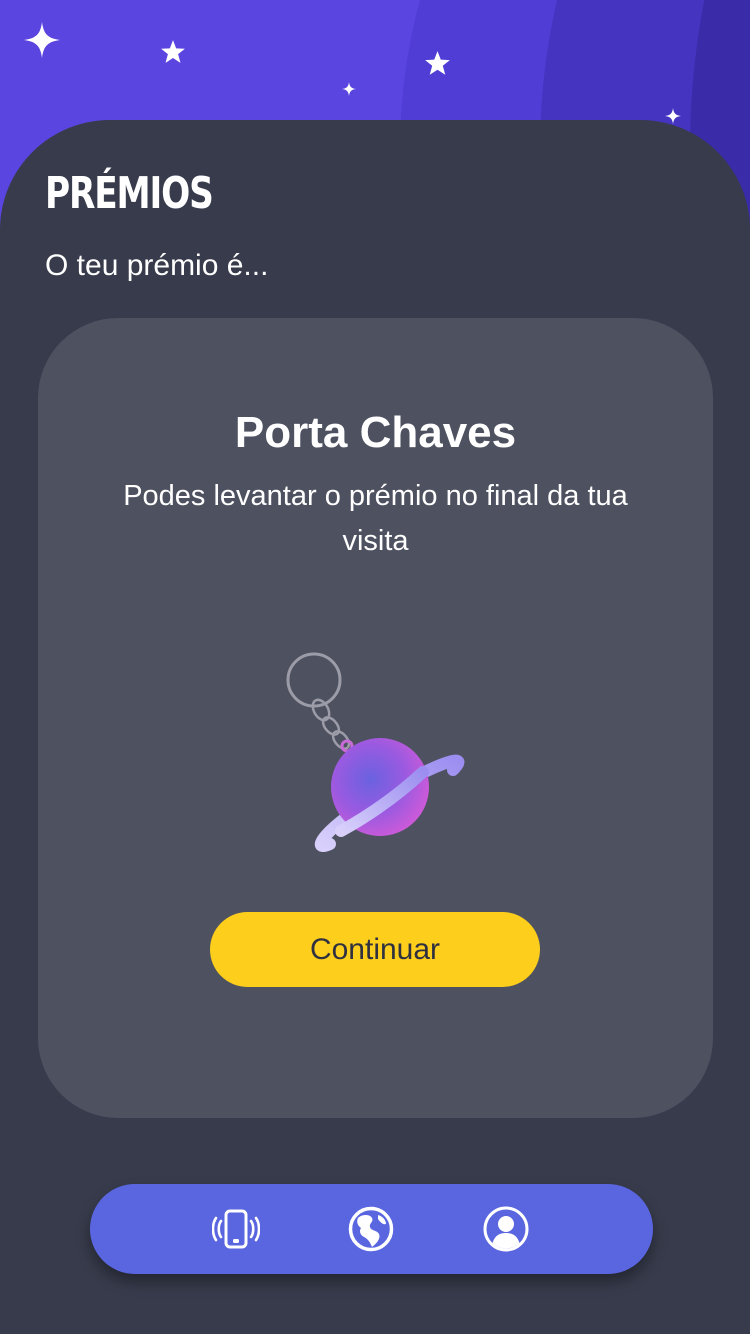 This screenshot has width=750, height=1334. I want to click on prize-name: Porta Chaves, so click(375, 432).